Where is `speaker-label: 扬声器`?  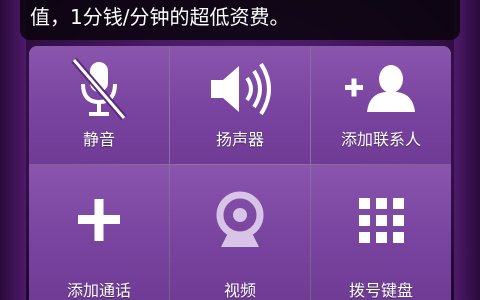
speaker-label: 扬声器 is located at coordinates (239, 139).